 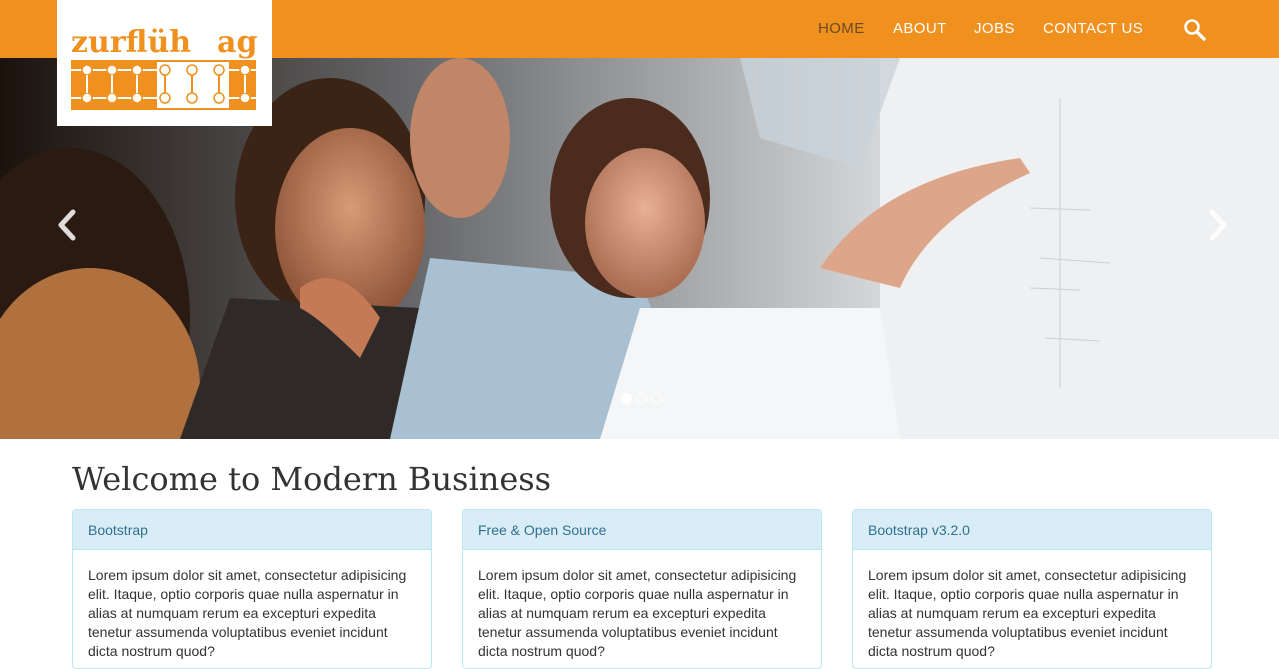 What do you see at coordinates (1195, 30) in the screenshot?
I see `search-icon` at bounding box center [1195, 30].